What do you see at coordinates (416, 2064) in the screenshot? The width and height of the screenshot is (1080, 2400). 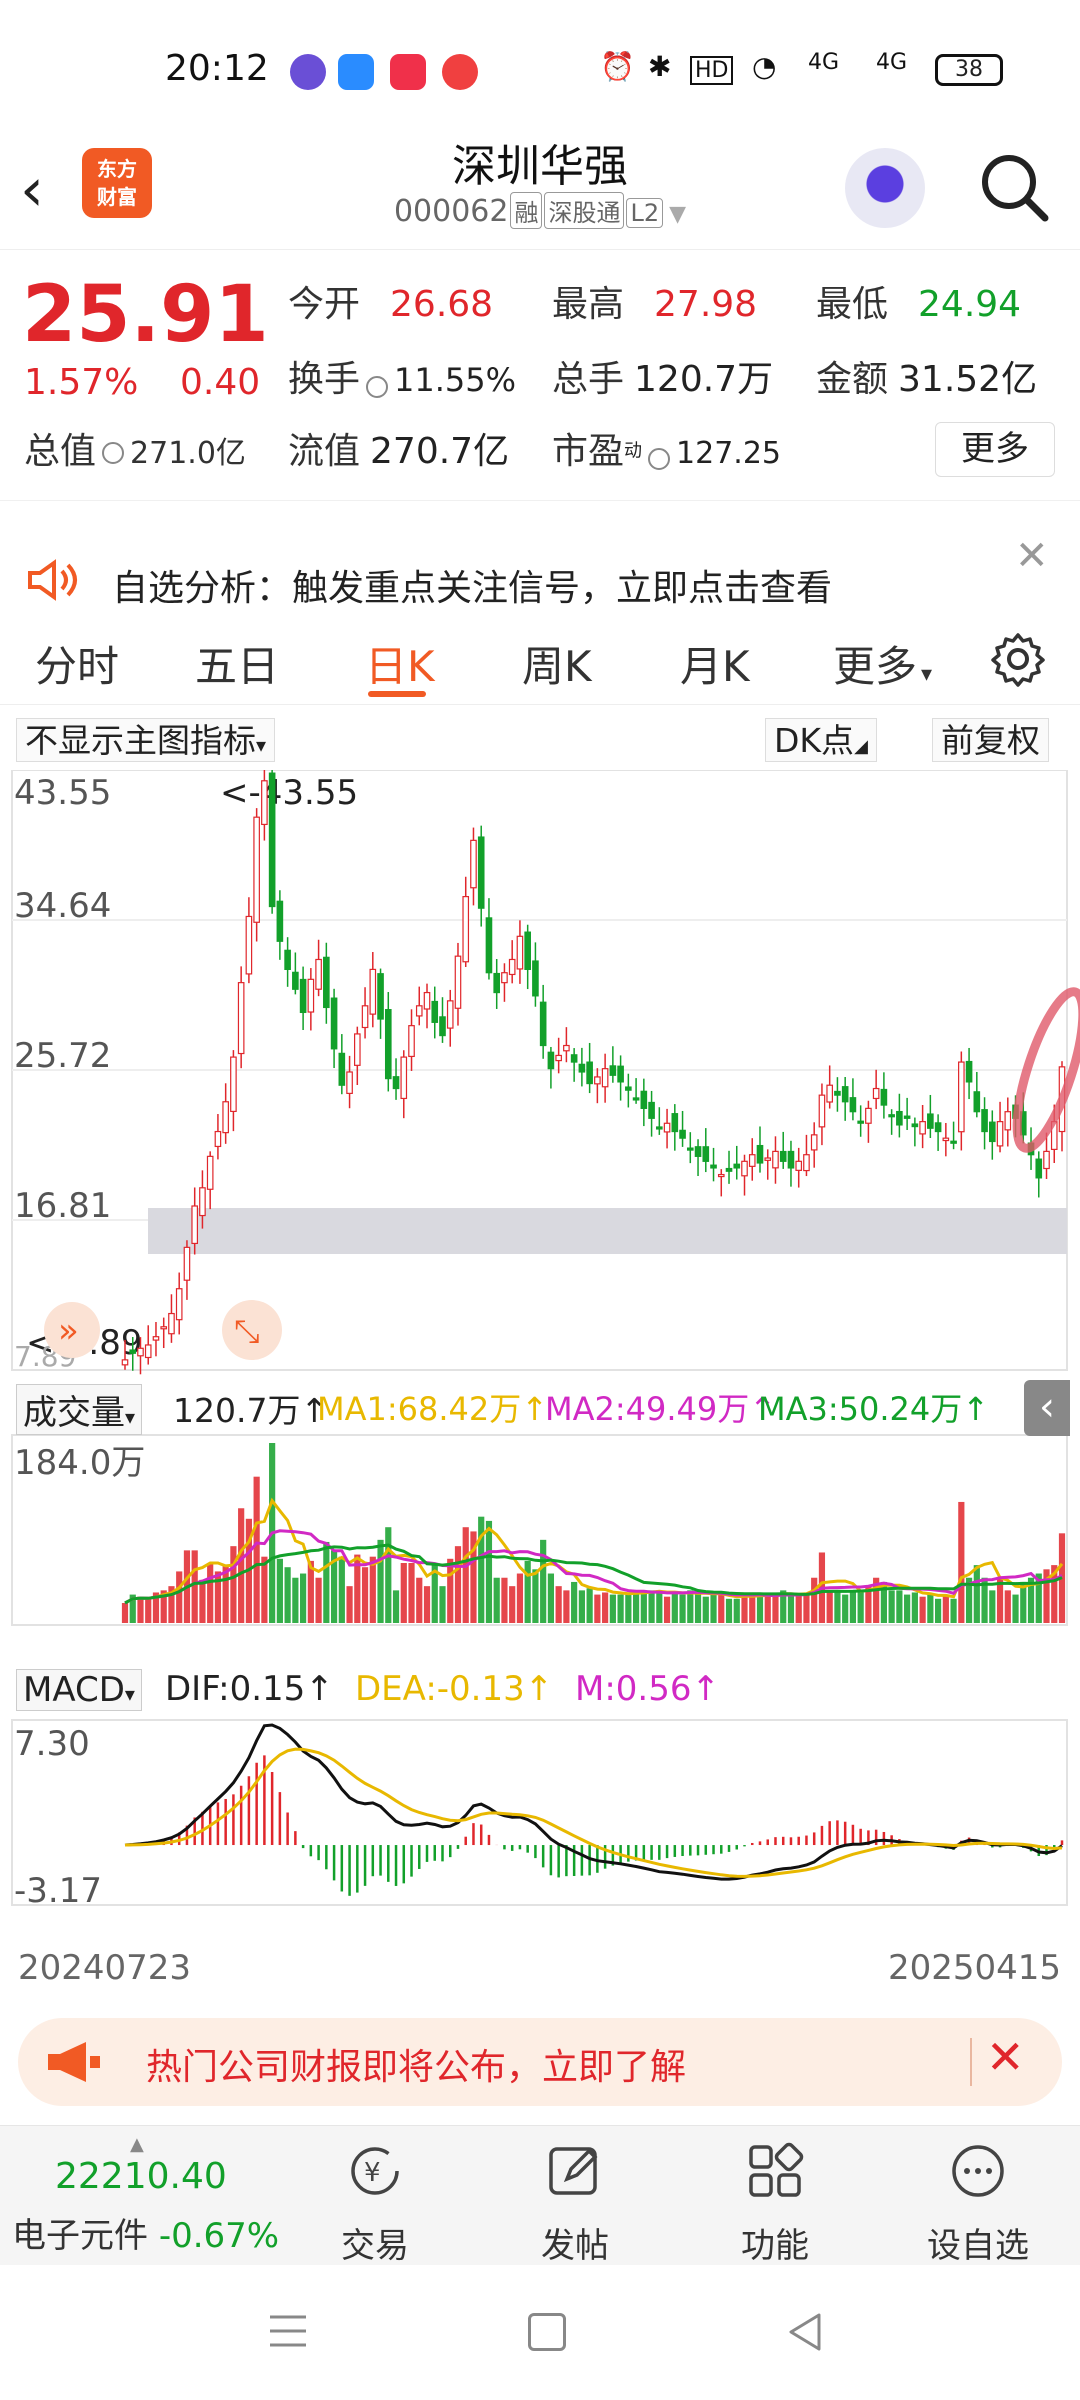 I see `banner-text: 热门公司财报即将公布，立即了解` at bounding box center [416, 2064].